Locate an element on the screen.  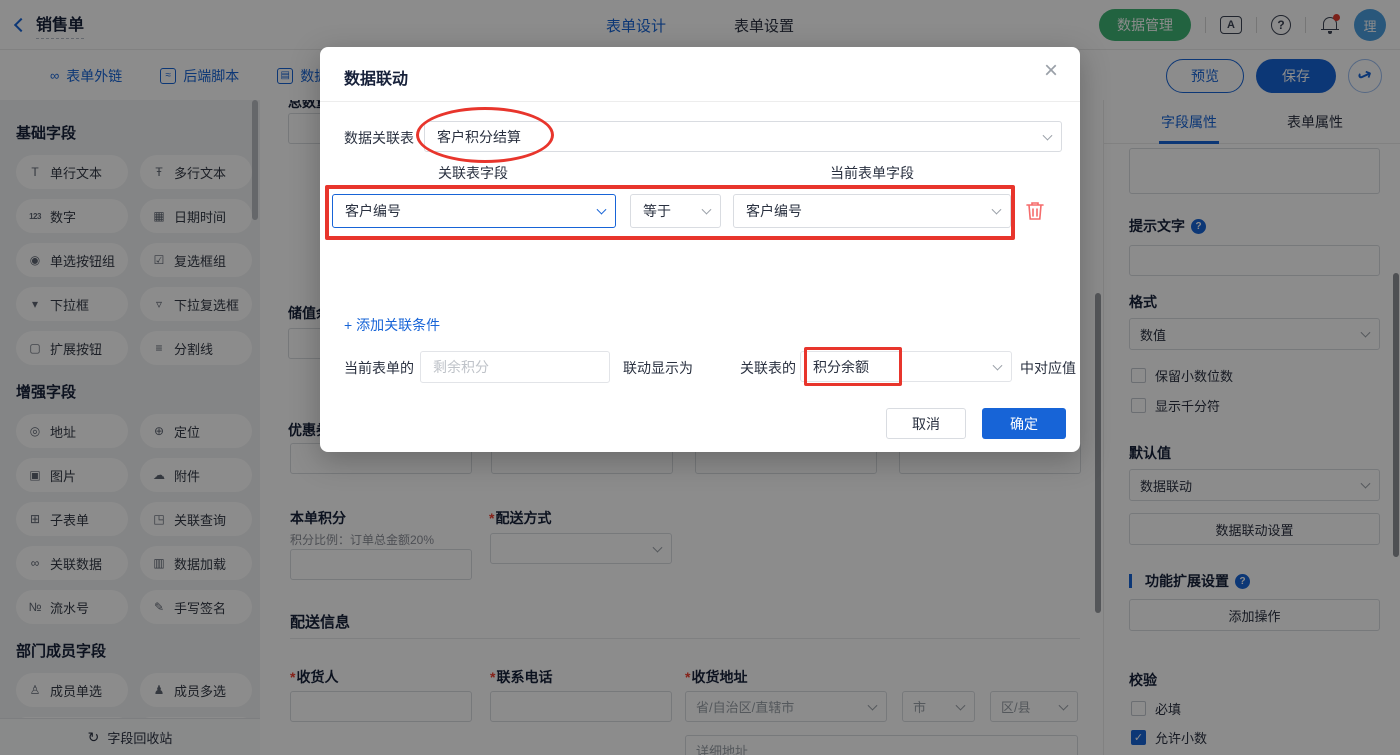
cancel-button: 取消 is located at coordinates (926, 423).